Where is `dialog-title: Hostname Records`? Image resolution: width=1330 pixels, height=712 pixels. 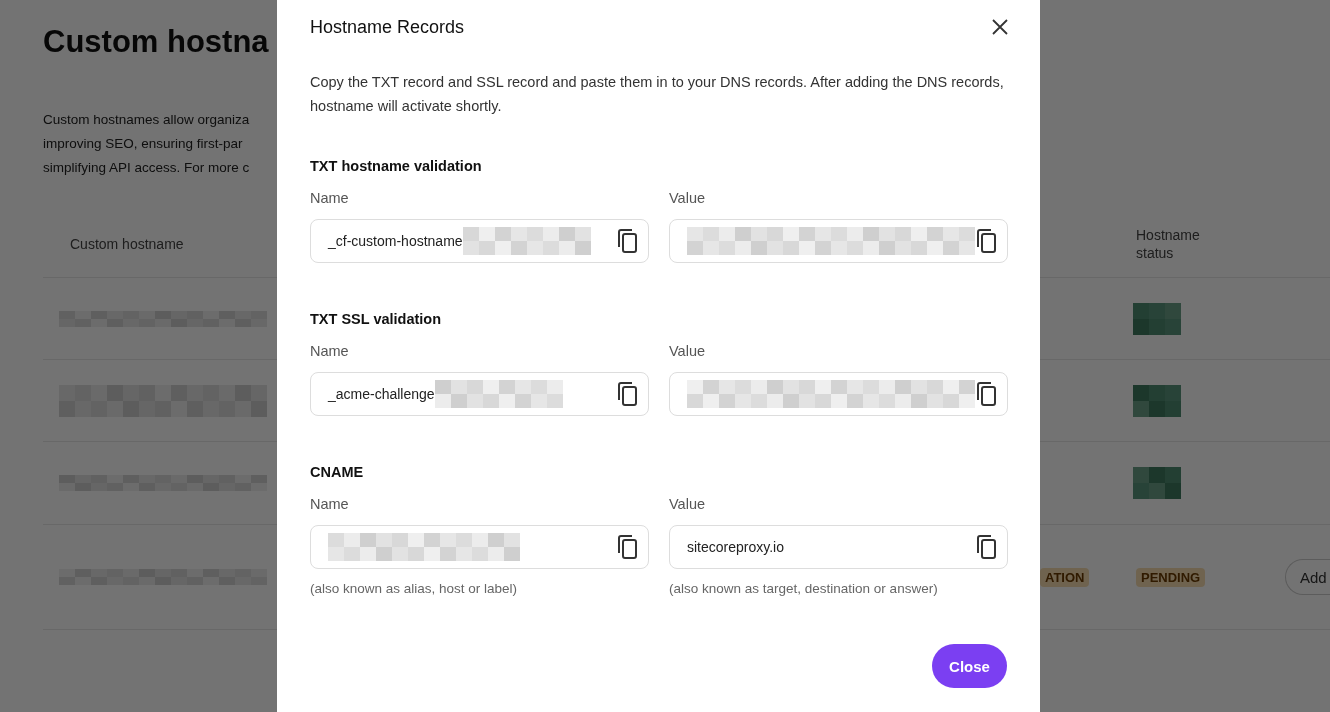
dialog-title: Hostname Records is located at coordinates (387, 27).